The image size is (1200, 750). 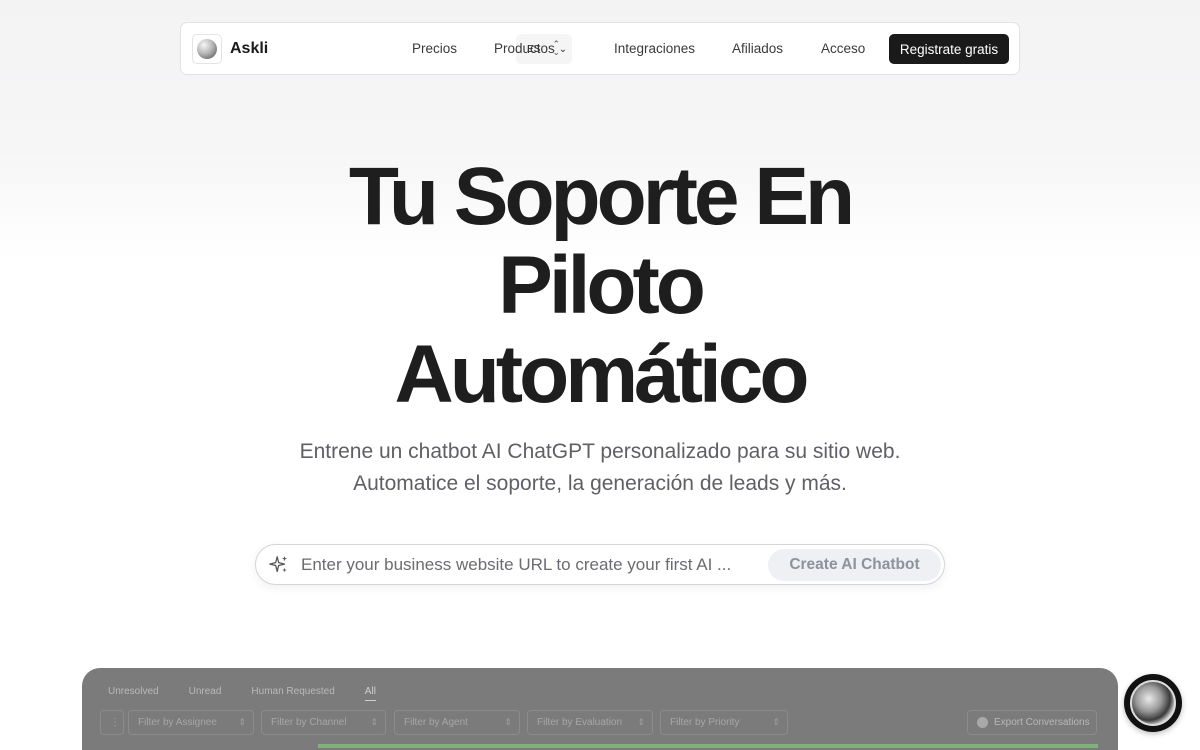 I want to click on tab-all: All, so click(x=370, y=693).